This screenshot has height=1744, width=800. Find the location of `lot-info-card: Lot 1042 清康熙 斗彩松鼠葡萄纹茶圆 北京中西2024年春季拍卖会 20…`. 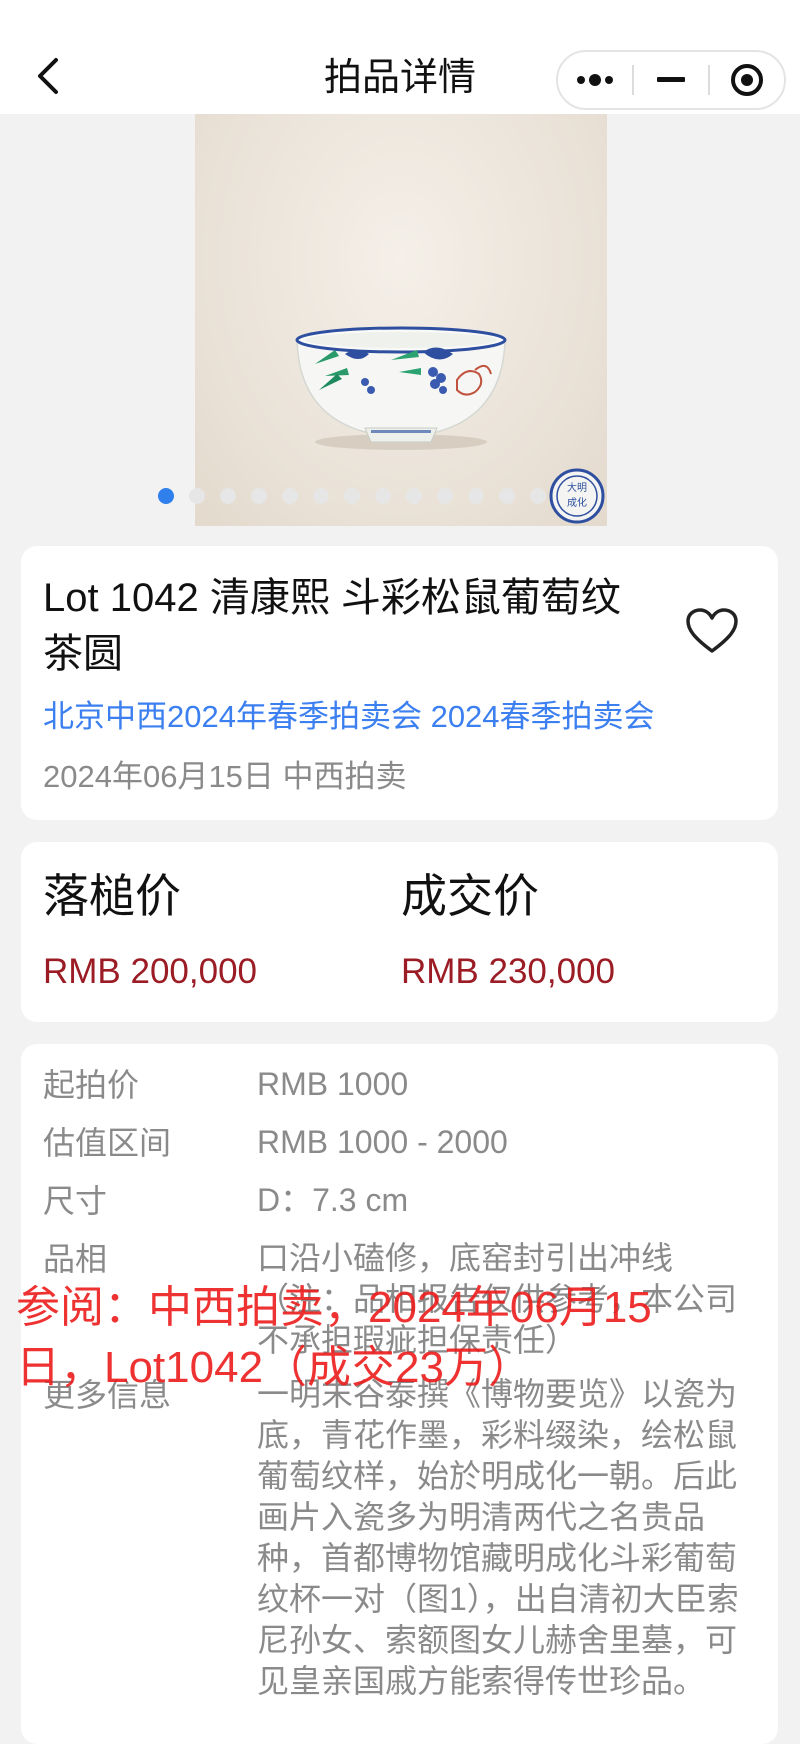

lot-info-card: Lot 1042 清康熙 斗彩松鼠葡萄纹茶圆 北京中西2024年春季拍卖会 20… is located at coordinates (399, 683).